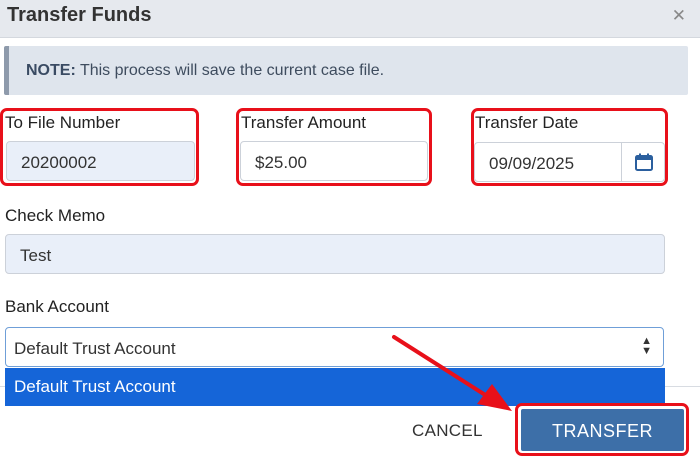 The height and width of the screenshot is (458, 700). Describe the element at coordinates (602, 429) in the screenshot. I see `highlight-box-transfer` at that location.